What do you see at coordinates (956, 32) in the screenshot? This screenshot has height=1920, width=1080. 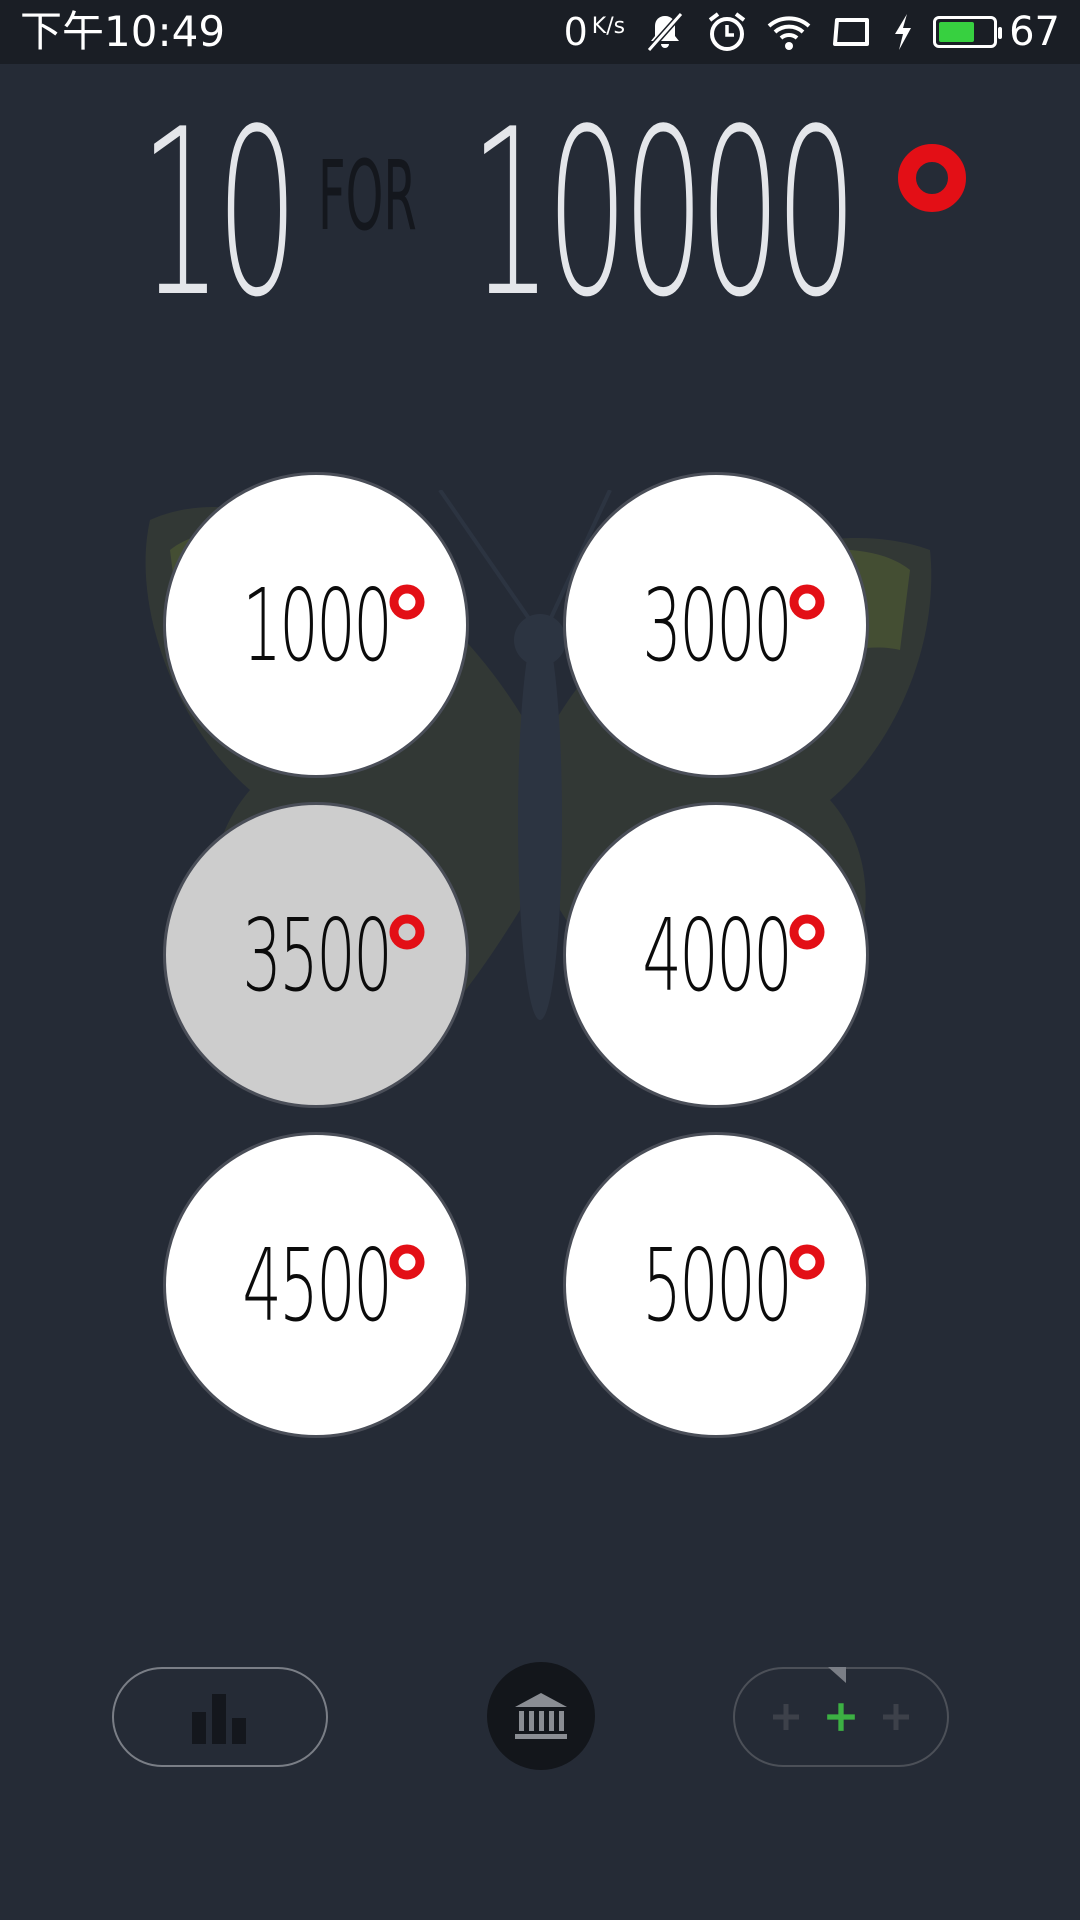 I see `battery-fill` at bounding box center [956, 32].